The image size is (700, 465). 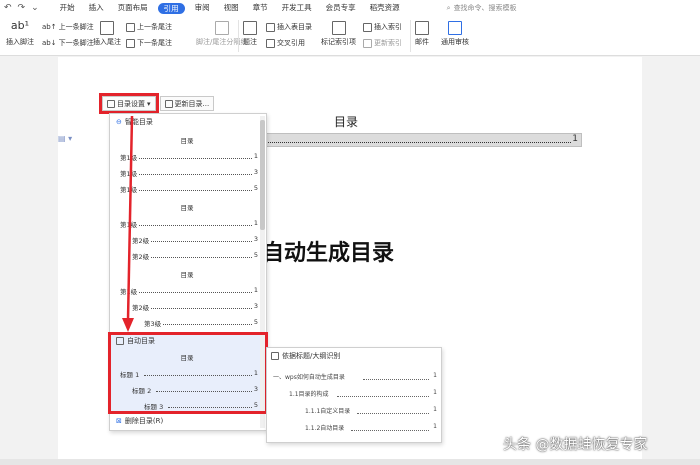 What do you see at coordinates (128, 223) in the screenshot?
I see `annotation-arrow` at bounding box center [128, 223].